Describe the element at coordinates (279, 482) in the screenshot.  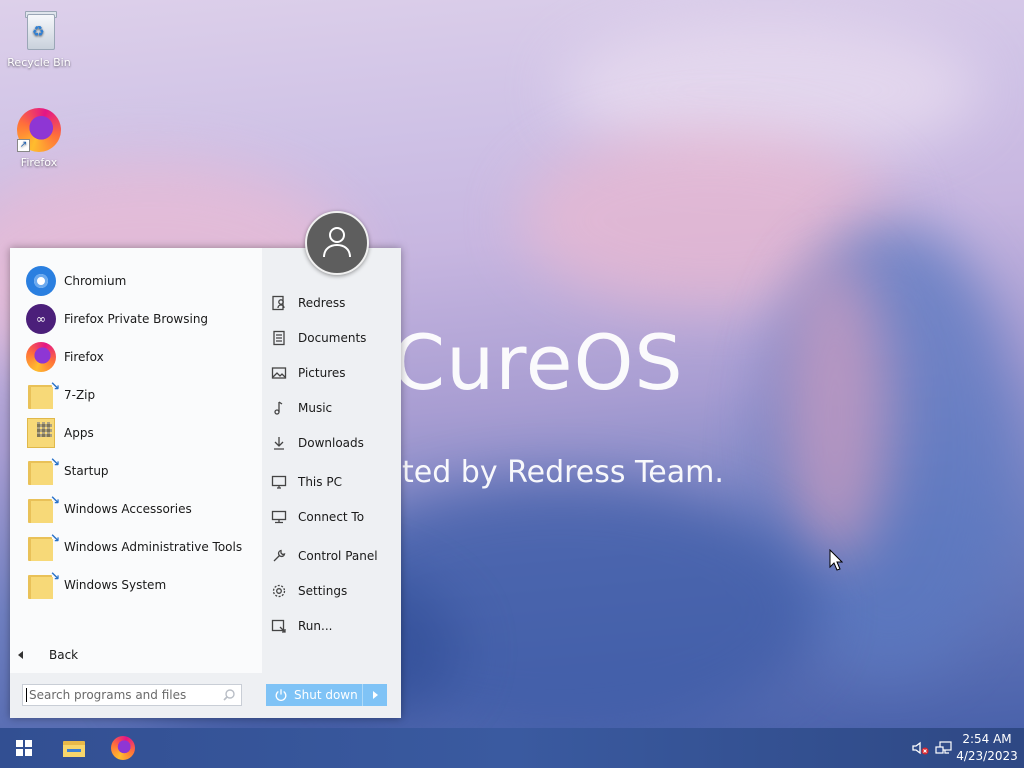
I see `computer-icon` at that location.